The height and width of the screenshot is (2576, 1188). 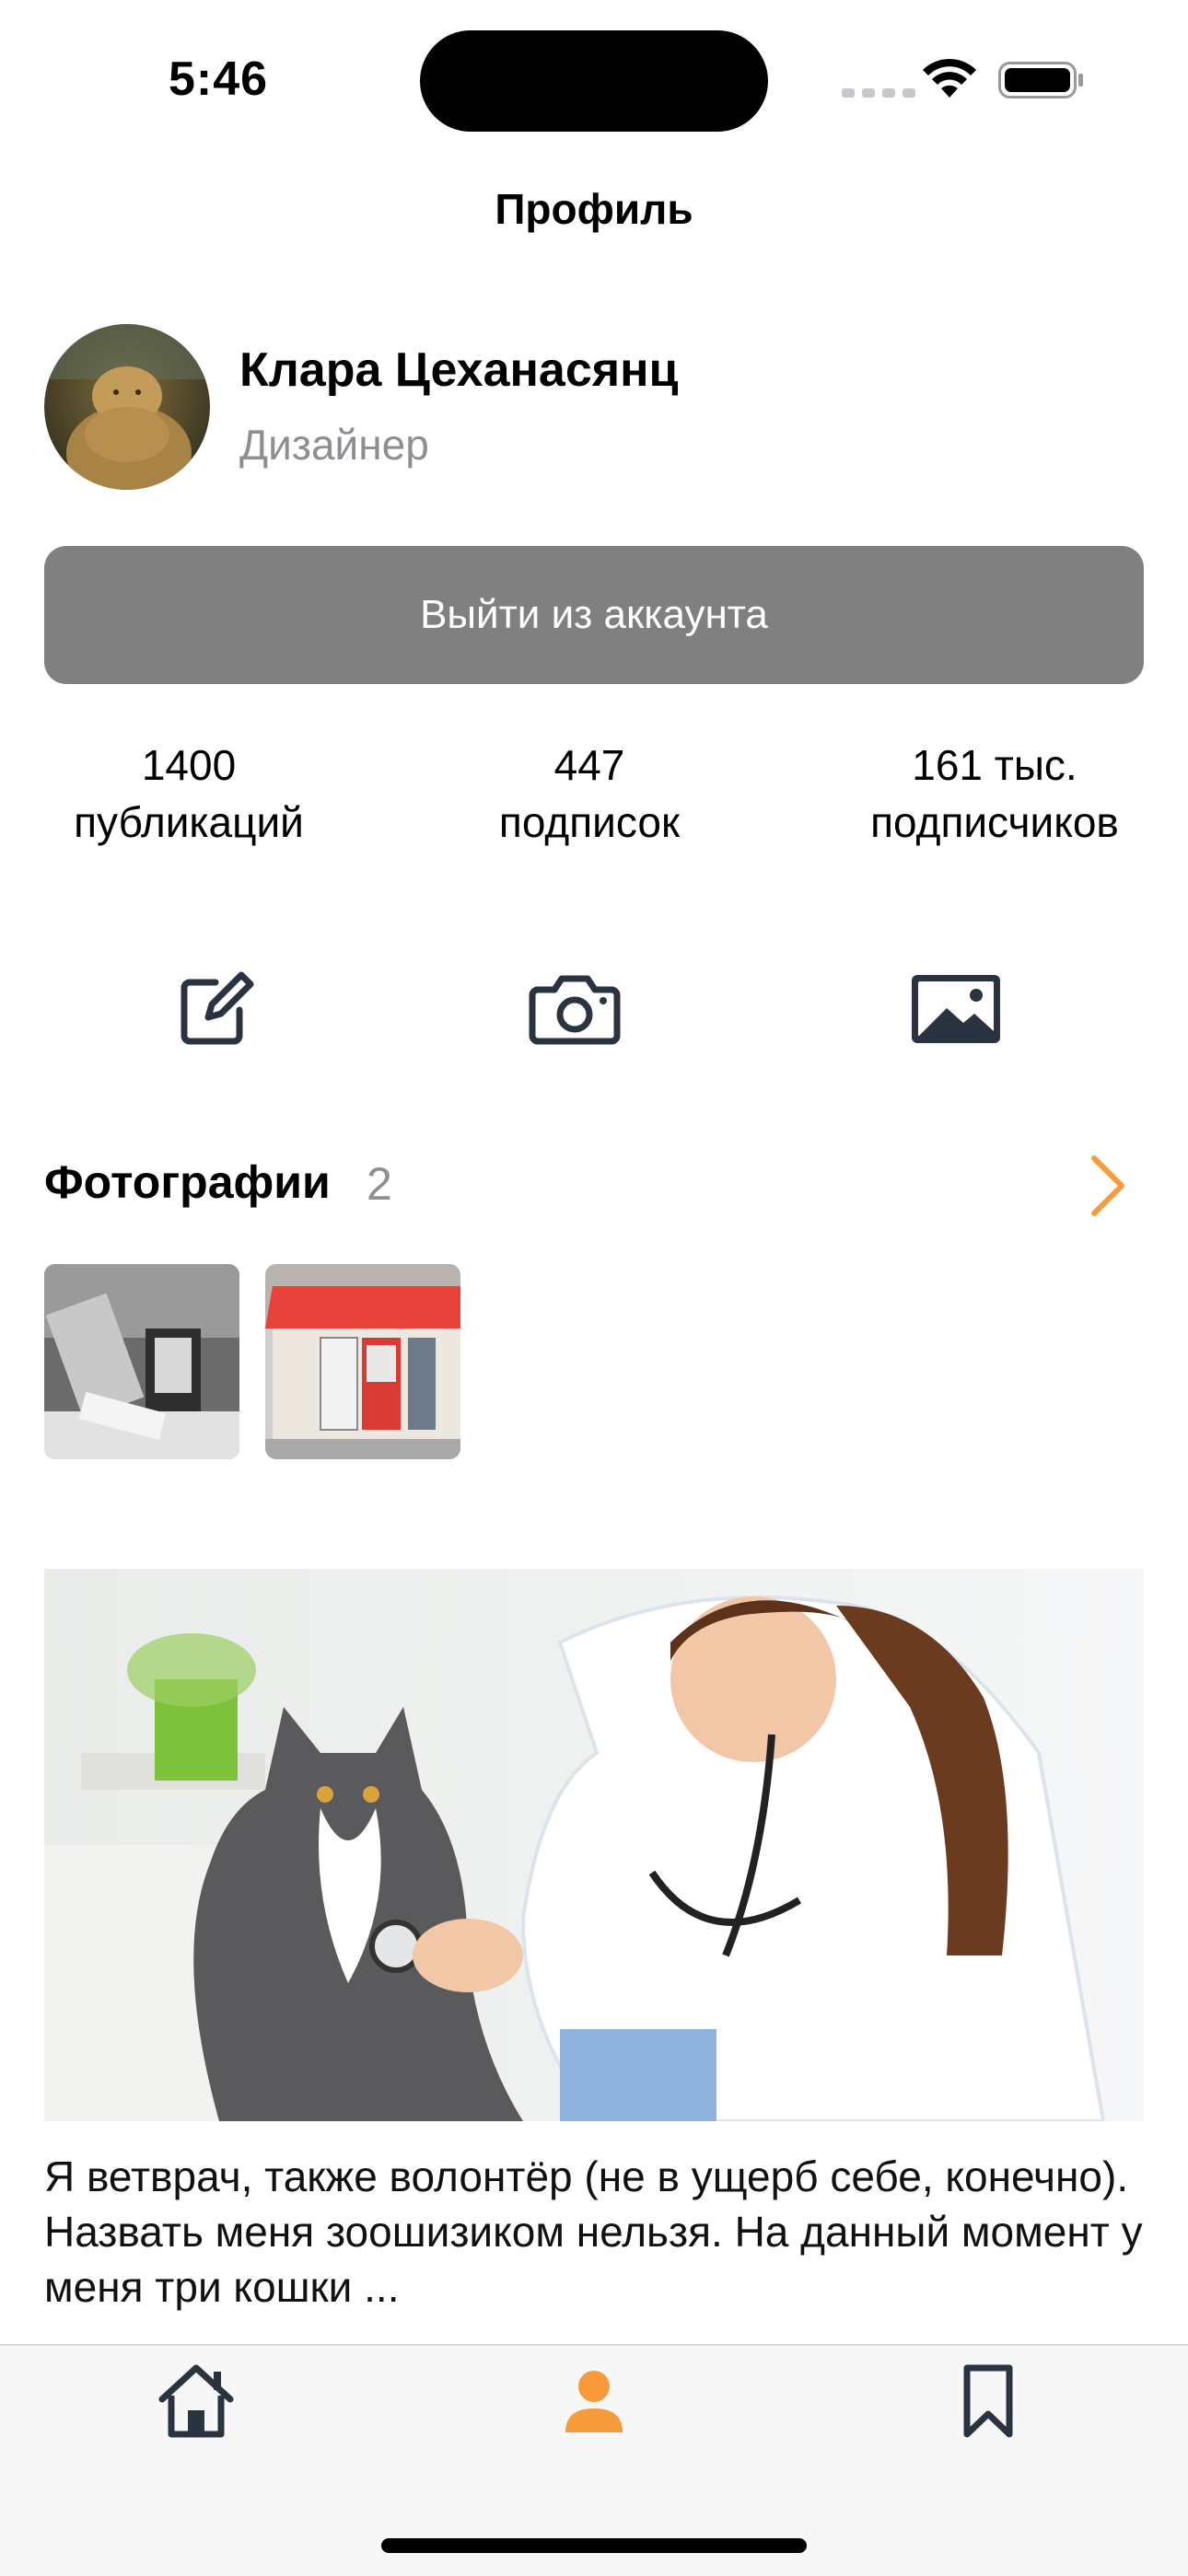 I want to click on profile-name: Клара Цеханасянц, so click(x=459, y=370).